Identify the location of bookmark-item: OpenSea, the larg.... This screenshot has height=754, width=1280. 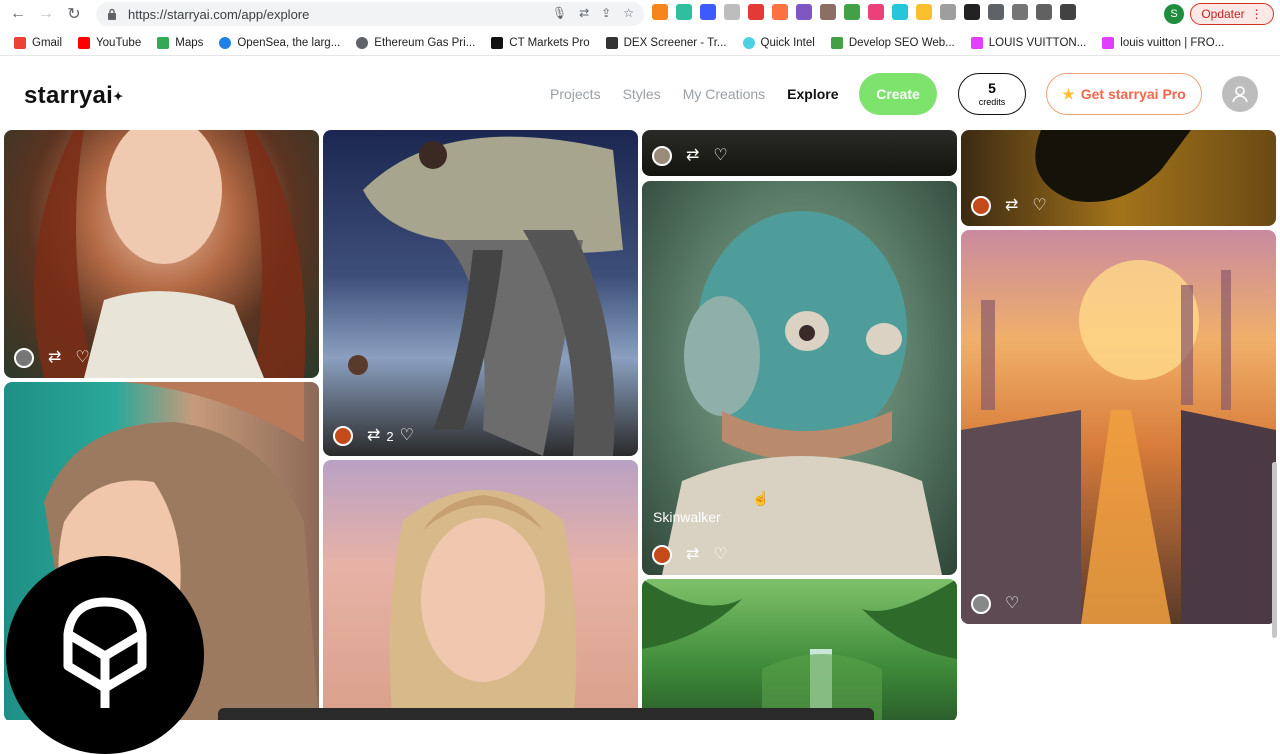
(279, 42).